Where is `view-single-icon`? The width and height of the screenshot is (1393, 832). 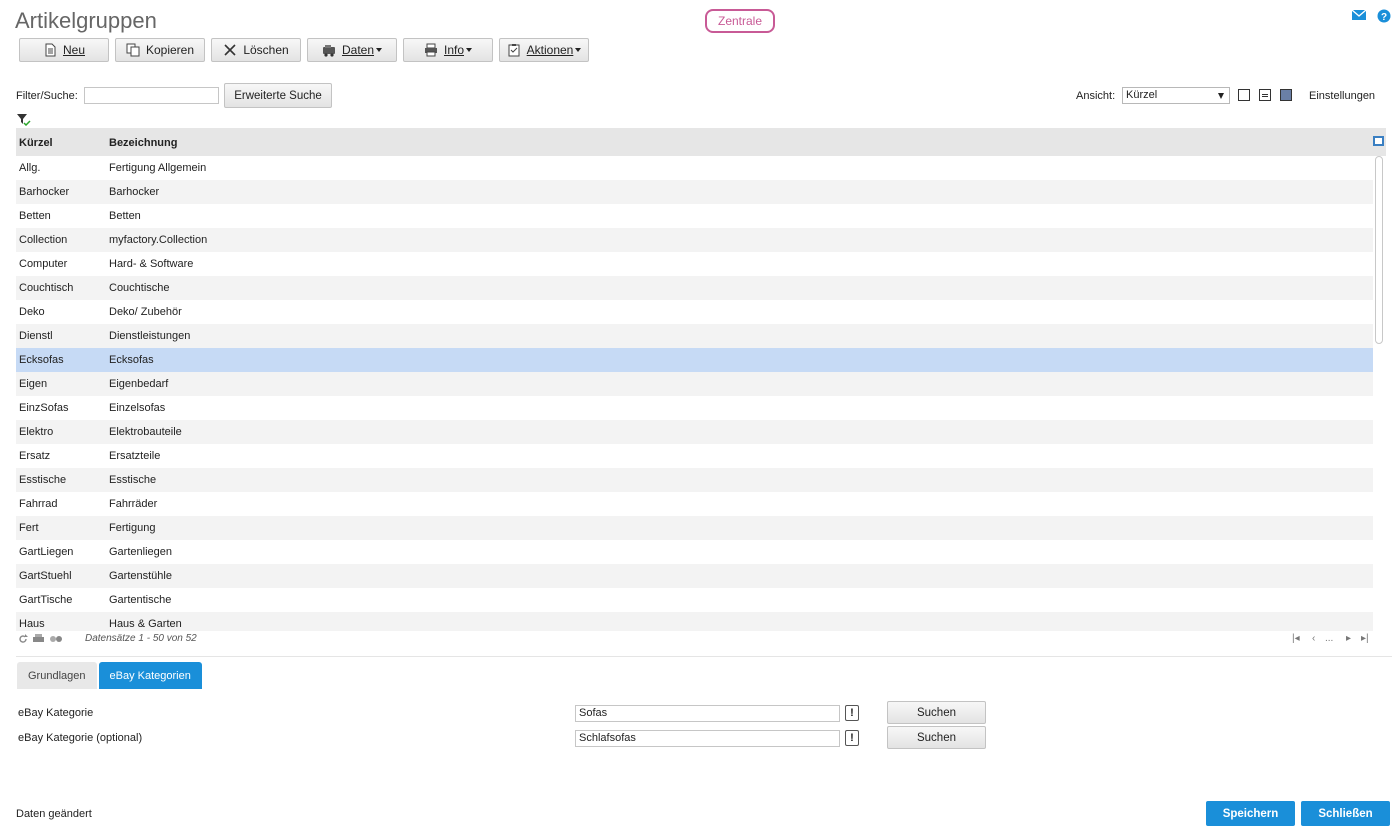
view-single-icon is located at coordinates (1244, 95).